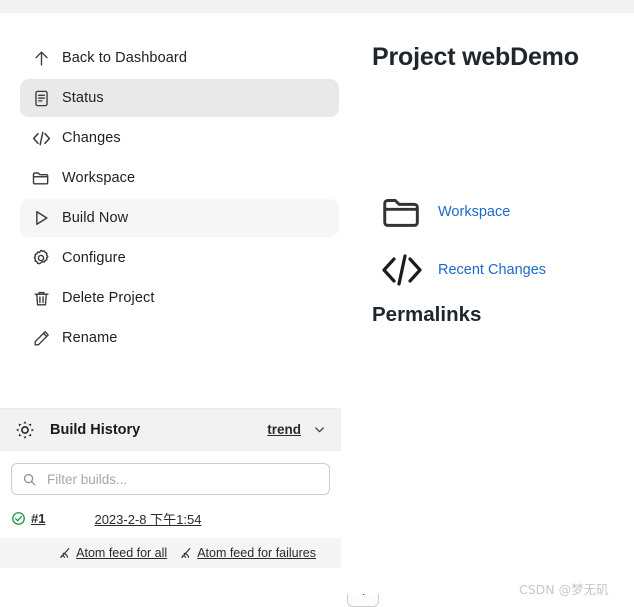 The height and width of the screenshot is (607, 634). What do you see at coordinates (317, 6) in the screenshot?
I see `top-strip` at bounding box center [317, 6].